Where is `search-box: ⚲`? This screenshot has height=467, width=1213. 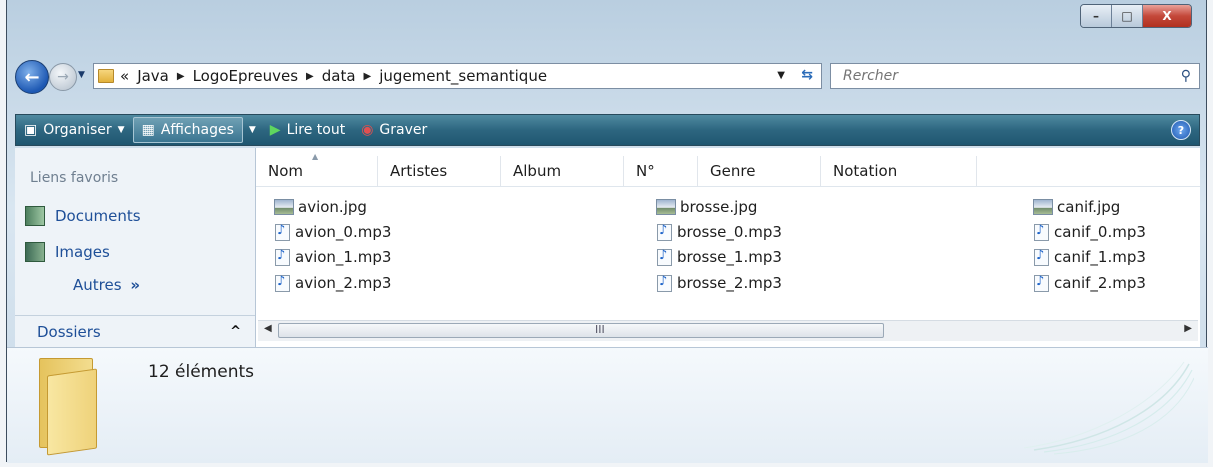
search-box: ⚲ is located at coordinates (1015, 76).